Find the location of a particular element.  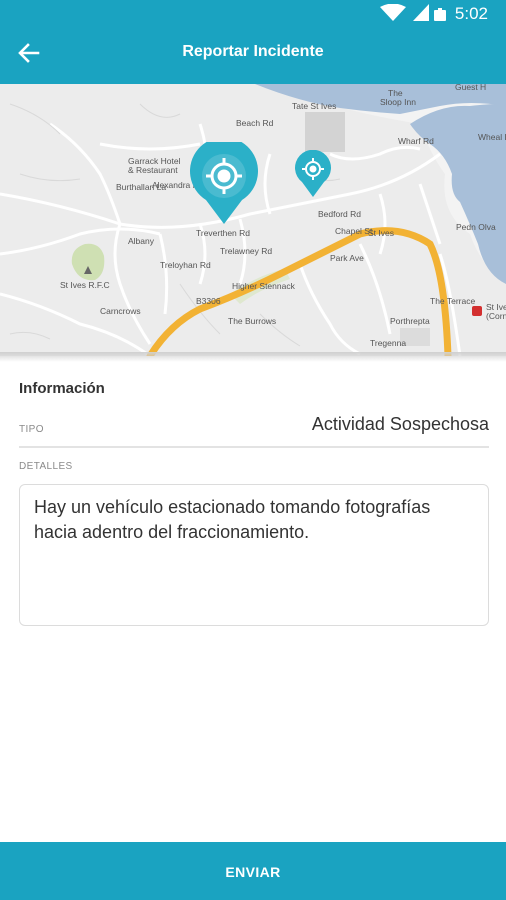

battery-icon is located at coordinates (440, 14).